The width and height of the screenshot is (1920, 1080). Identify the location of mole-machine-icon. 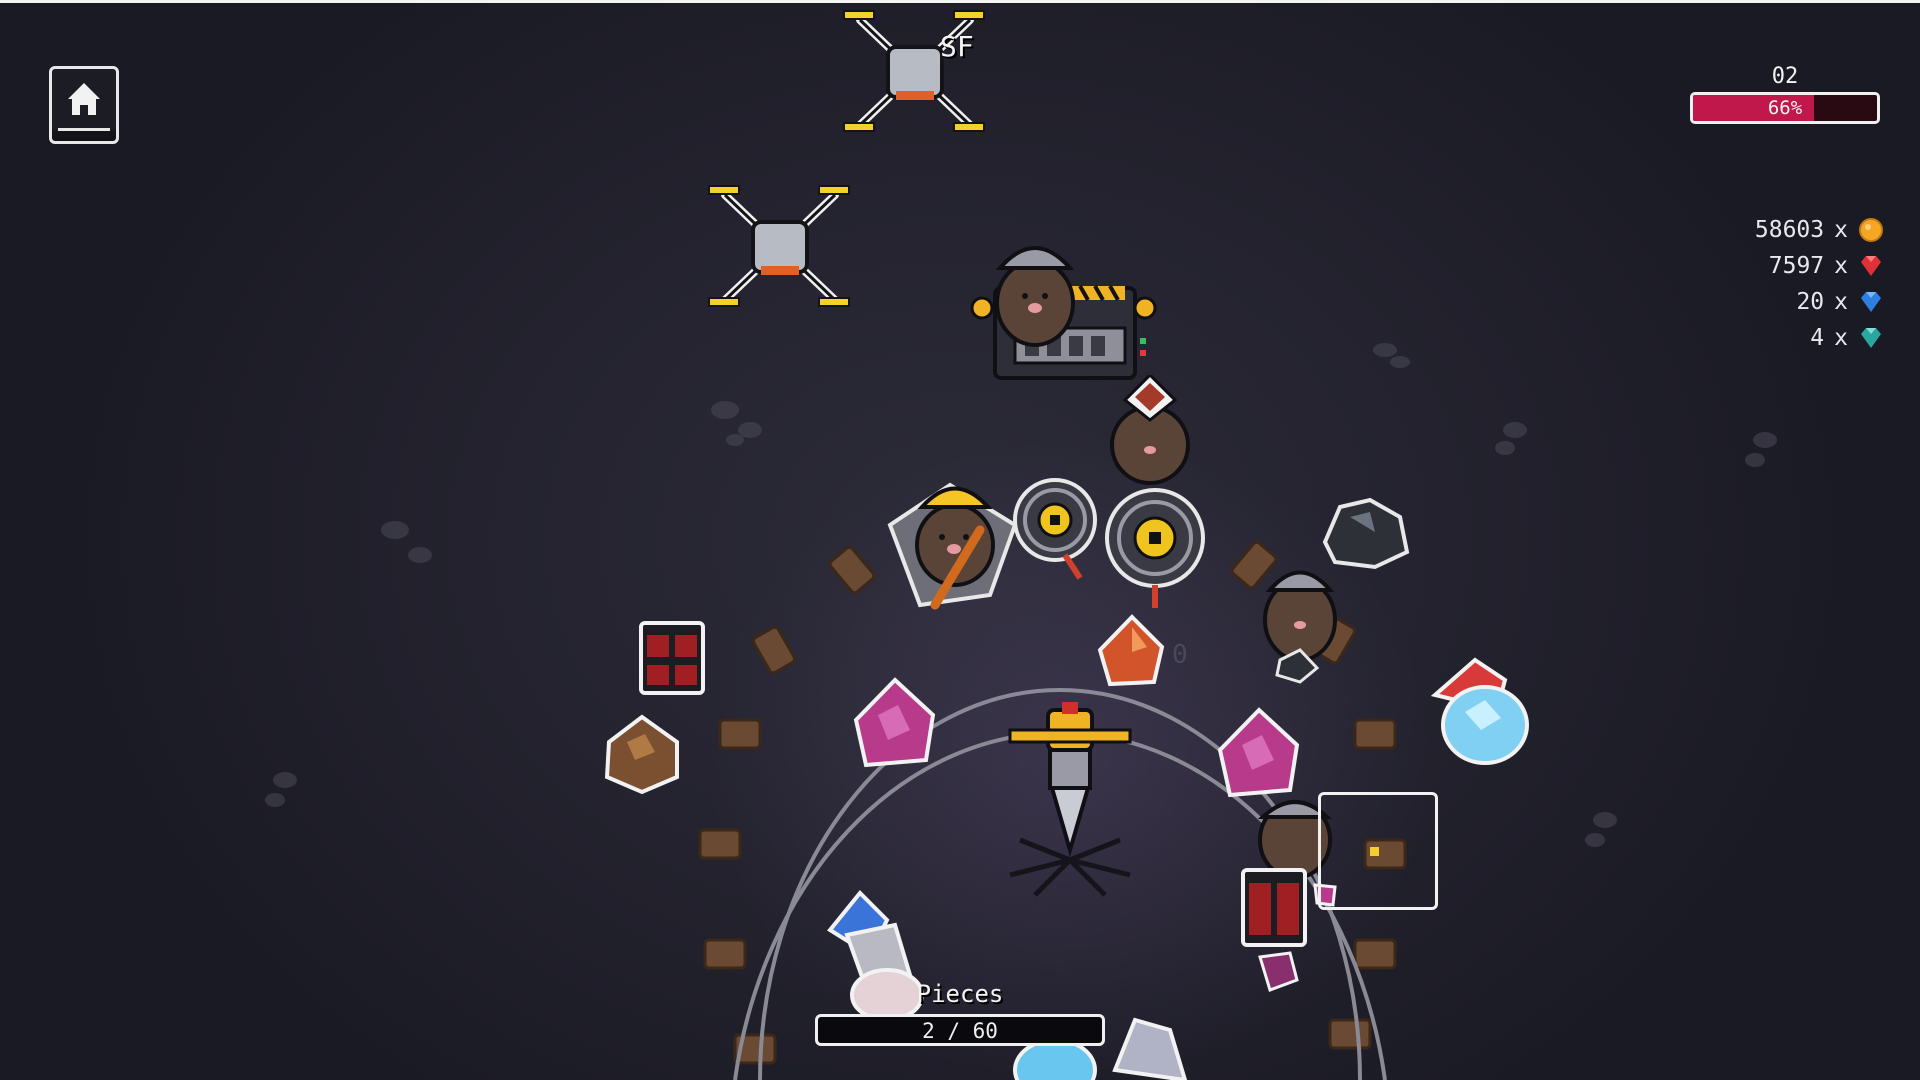
(1065, 313).